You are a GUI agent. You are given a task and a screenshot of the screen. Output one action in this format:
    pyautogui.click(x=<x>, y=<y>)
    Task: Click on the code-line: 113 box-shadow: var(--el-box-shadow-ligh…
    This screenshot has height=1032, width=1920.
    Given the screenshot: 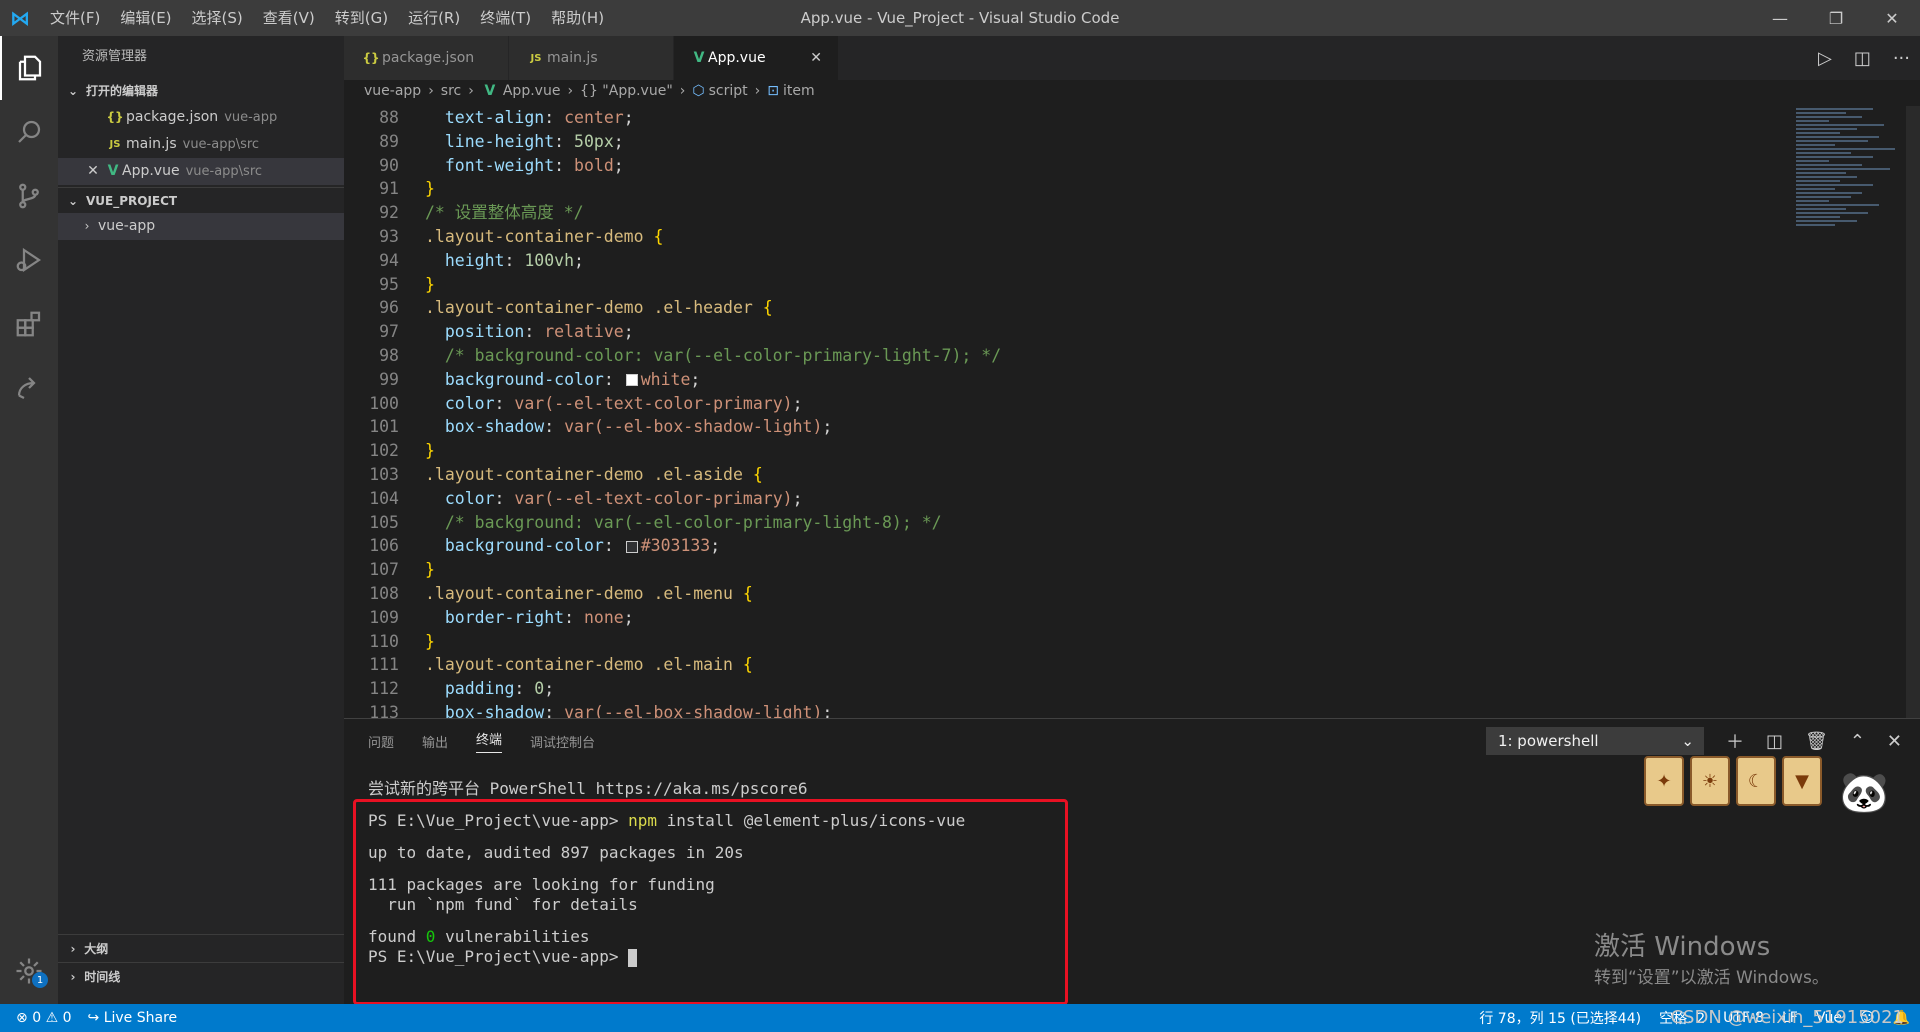 What is the action you would take?
    pyautogui.click(x=1064, y=709)
    